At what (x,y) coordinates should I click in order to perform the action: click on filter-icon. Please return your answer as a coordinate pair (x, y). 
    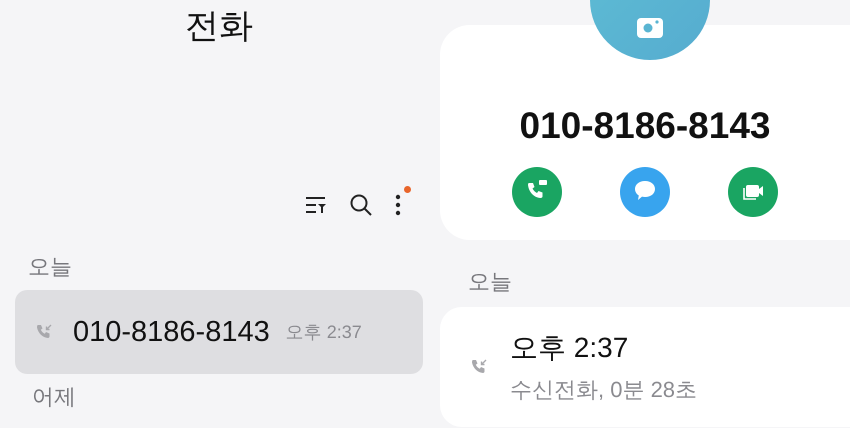
    Looking at the image, I should click on (316, 205).